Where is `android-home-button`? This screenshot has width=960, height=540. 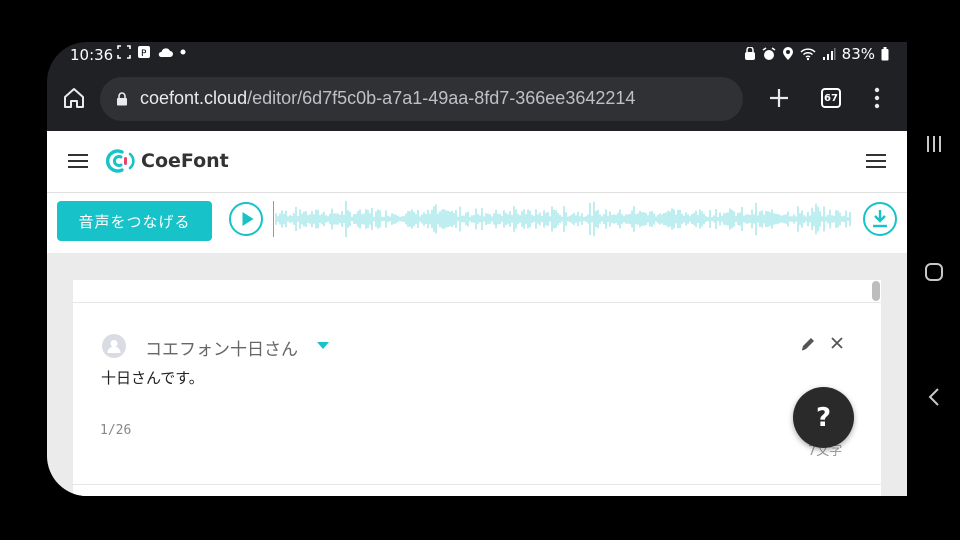
android-home-button is located at coordinates (933, 272).